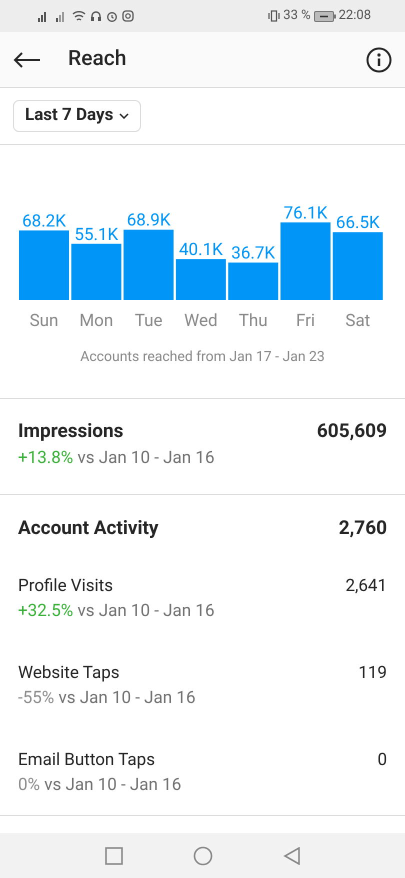  I want to click on back-arrow-icon, so click(27, 59).